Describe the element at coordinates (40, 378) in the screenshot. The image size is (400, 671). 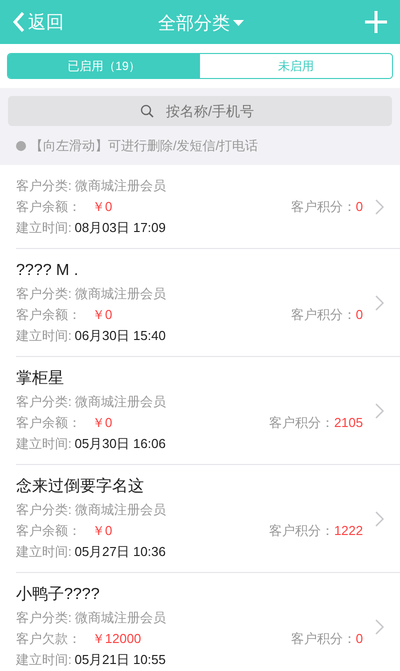
I see `customer-name: 掌柜星` at that location.